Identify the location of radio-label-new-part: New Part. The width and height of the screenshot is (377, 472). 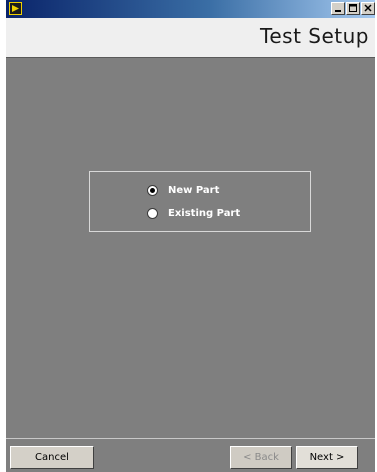
(194, 190).